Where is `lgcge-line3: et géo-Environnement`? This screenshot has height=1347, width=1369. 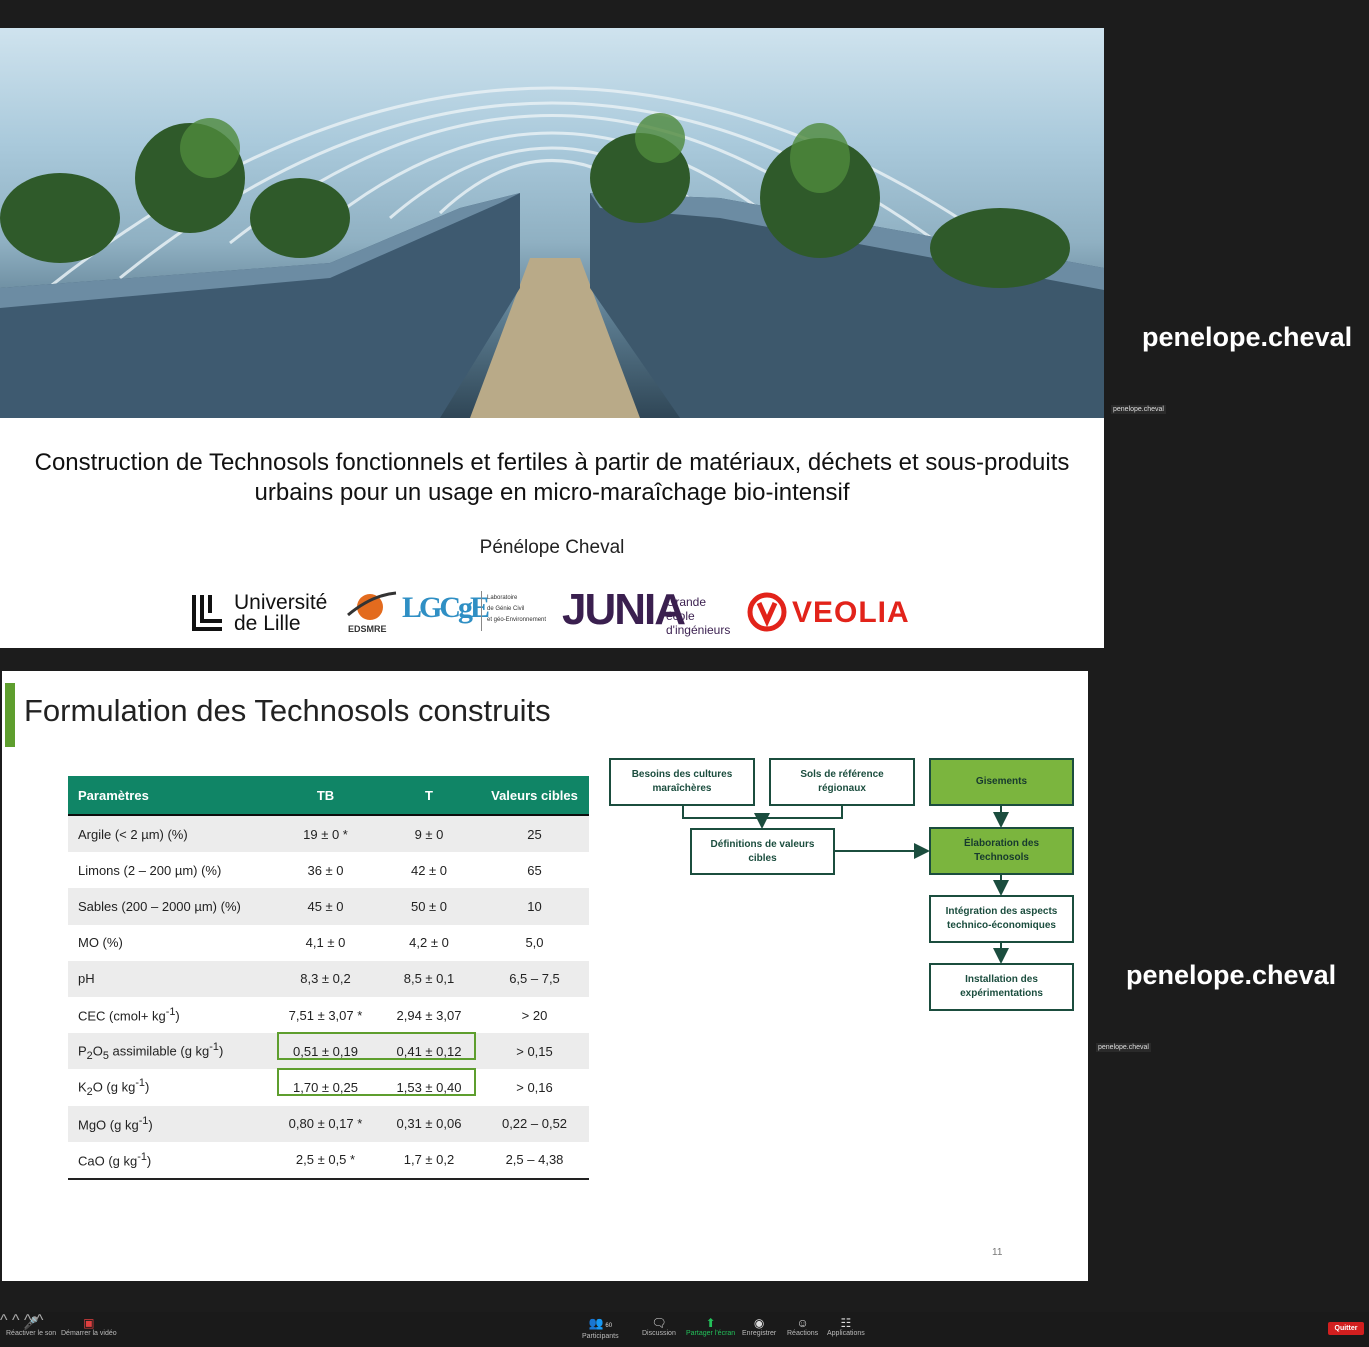
lgcge-line3: et géo-Environnement is located at coordinates (517, 620).